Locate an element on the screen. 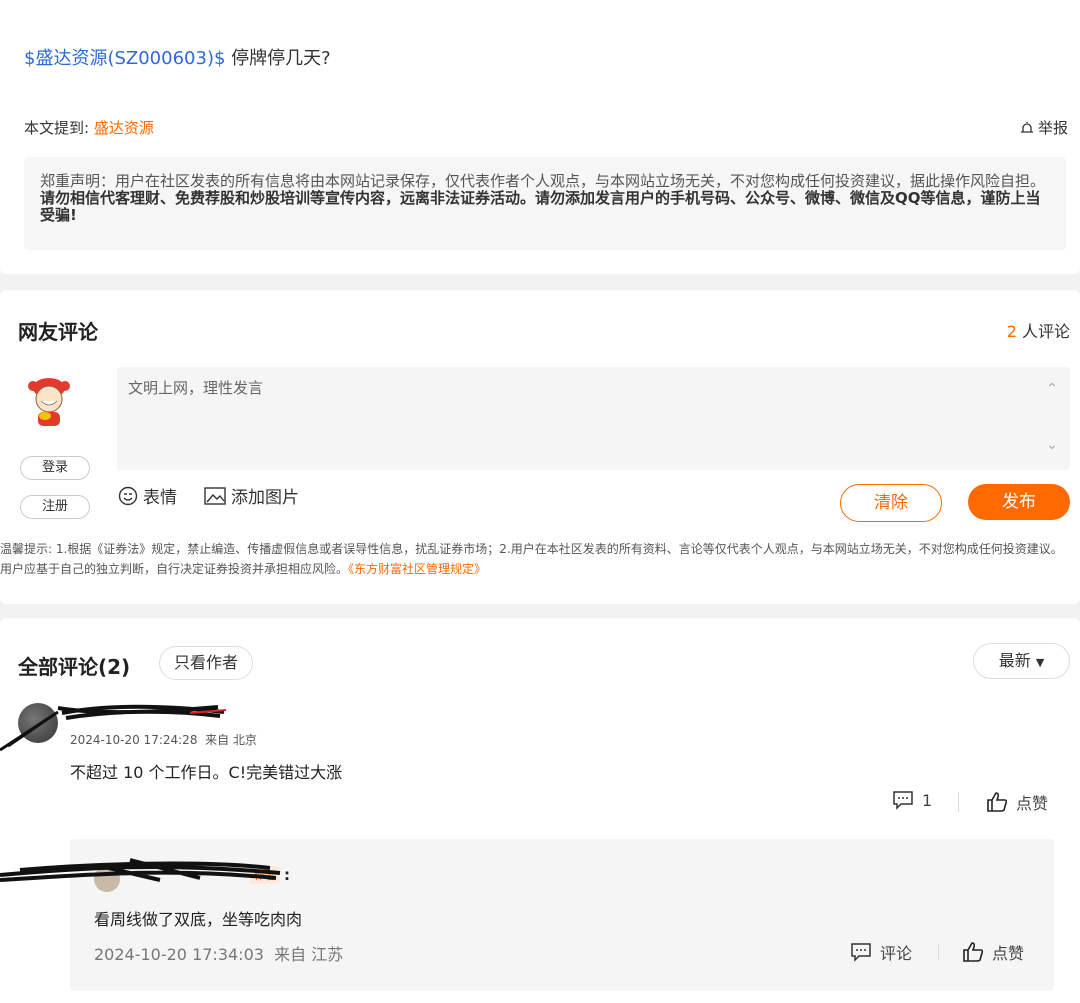 This screenshot has width=1080, height=1003. add-image-button: 添加图片 is located at coordinates (251, 495).